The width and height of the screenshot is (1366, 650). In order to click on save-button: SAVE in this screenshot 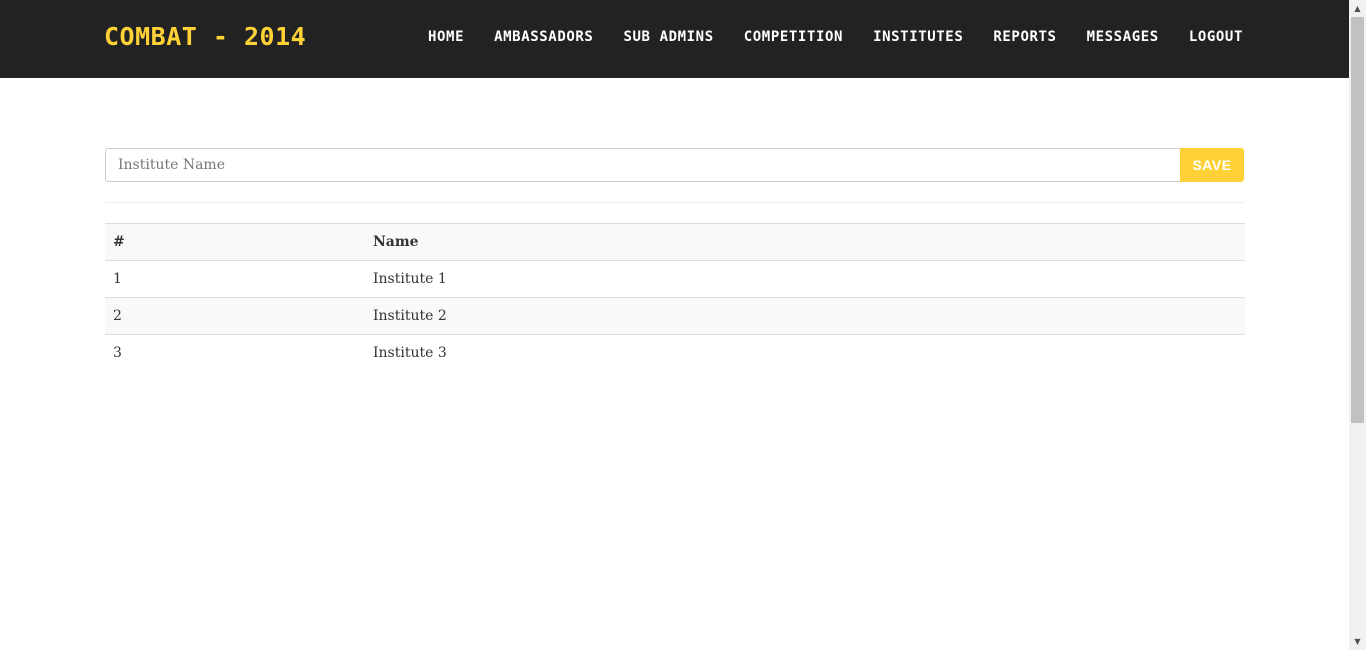, I will do `click(1212, 165)`.